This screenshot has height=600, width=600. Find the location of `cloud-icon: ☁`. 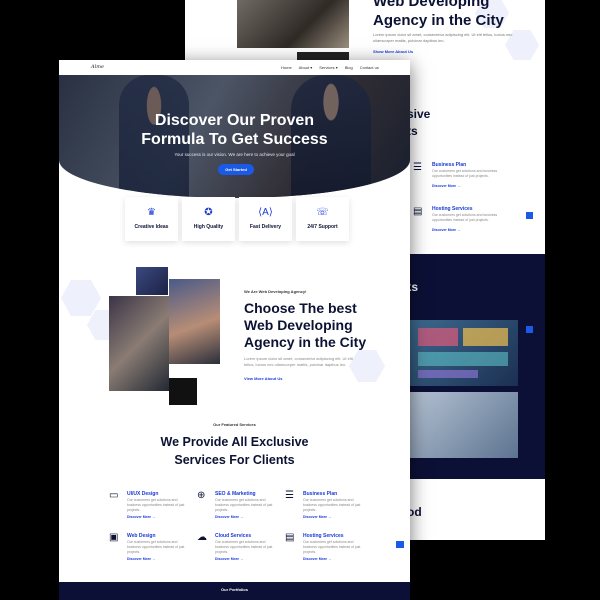

cloud-icon: ☁ is located at coordinates (202, 537).